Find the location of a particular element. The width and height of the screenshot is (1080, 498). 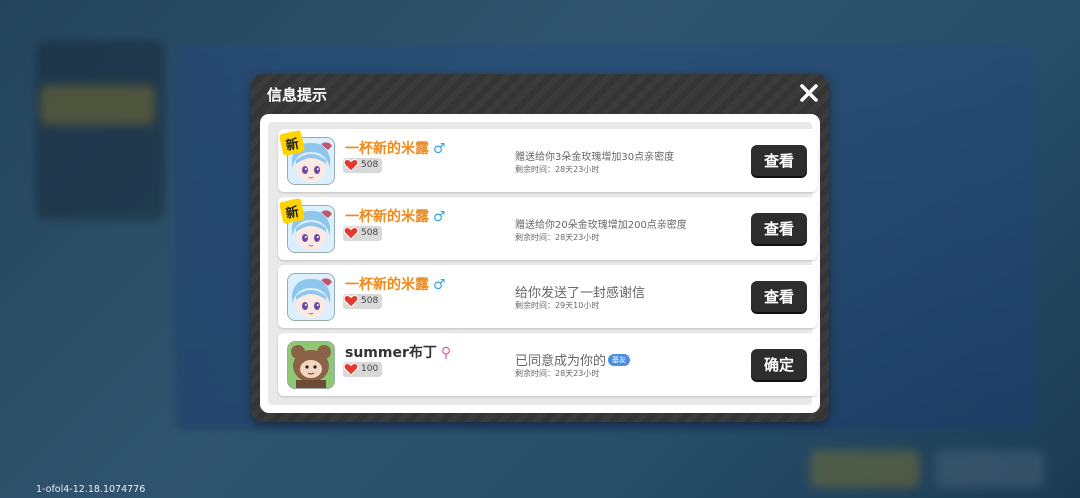

intimacy-badge: 100 is located at coordinates (363, 369).